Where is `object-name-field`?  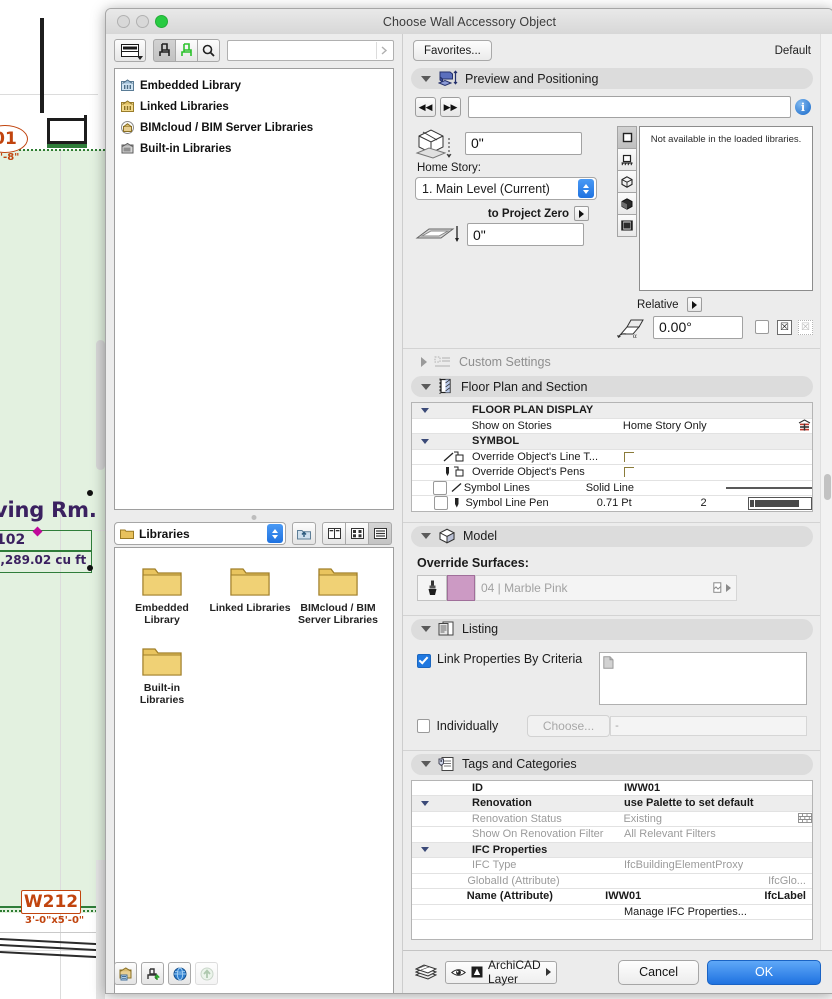
object-name-field is located at coordinates (629, 107).